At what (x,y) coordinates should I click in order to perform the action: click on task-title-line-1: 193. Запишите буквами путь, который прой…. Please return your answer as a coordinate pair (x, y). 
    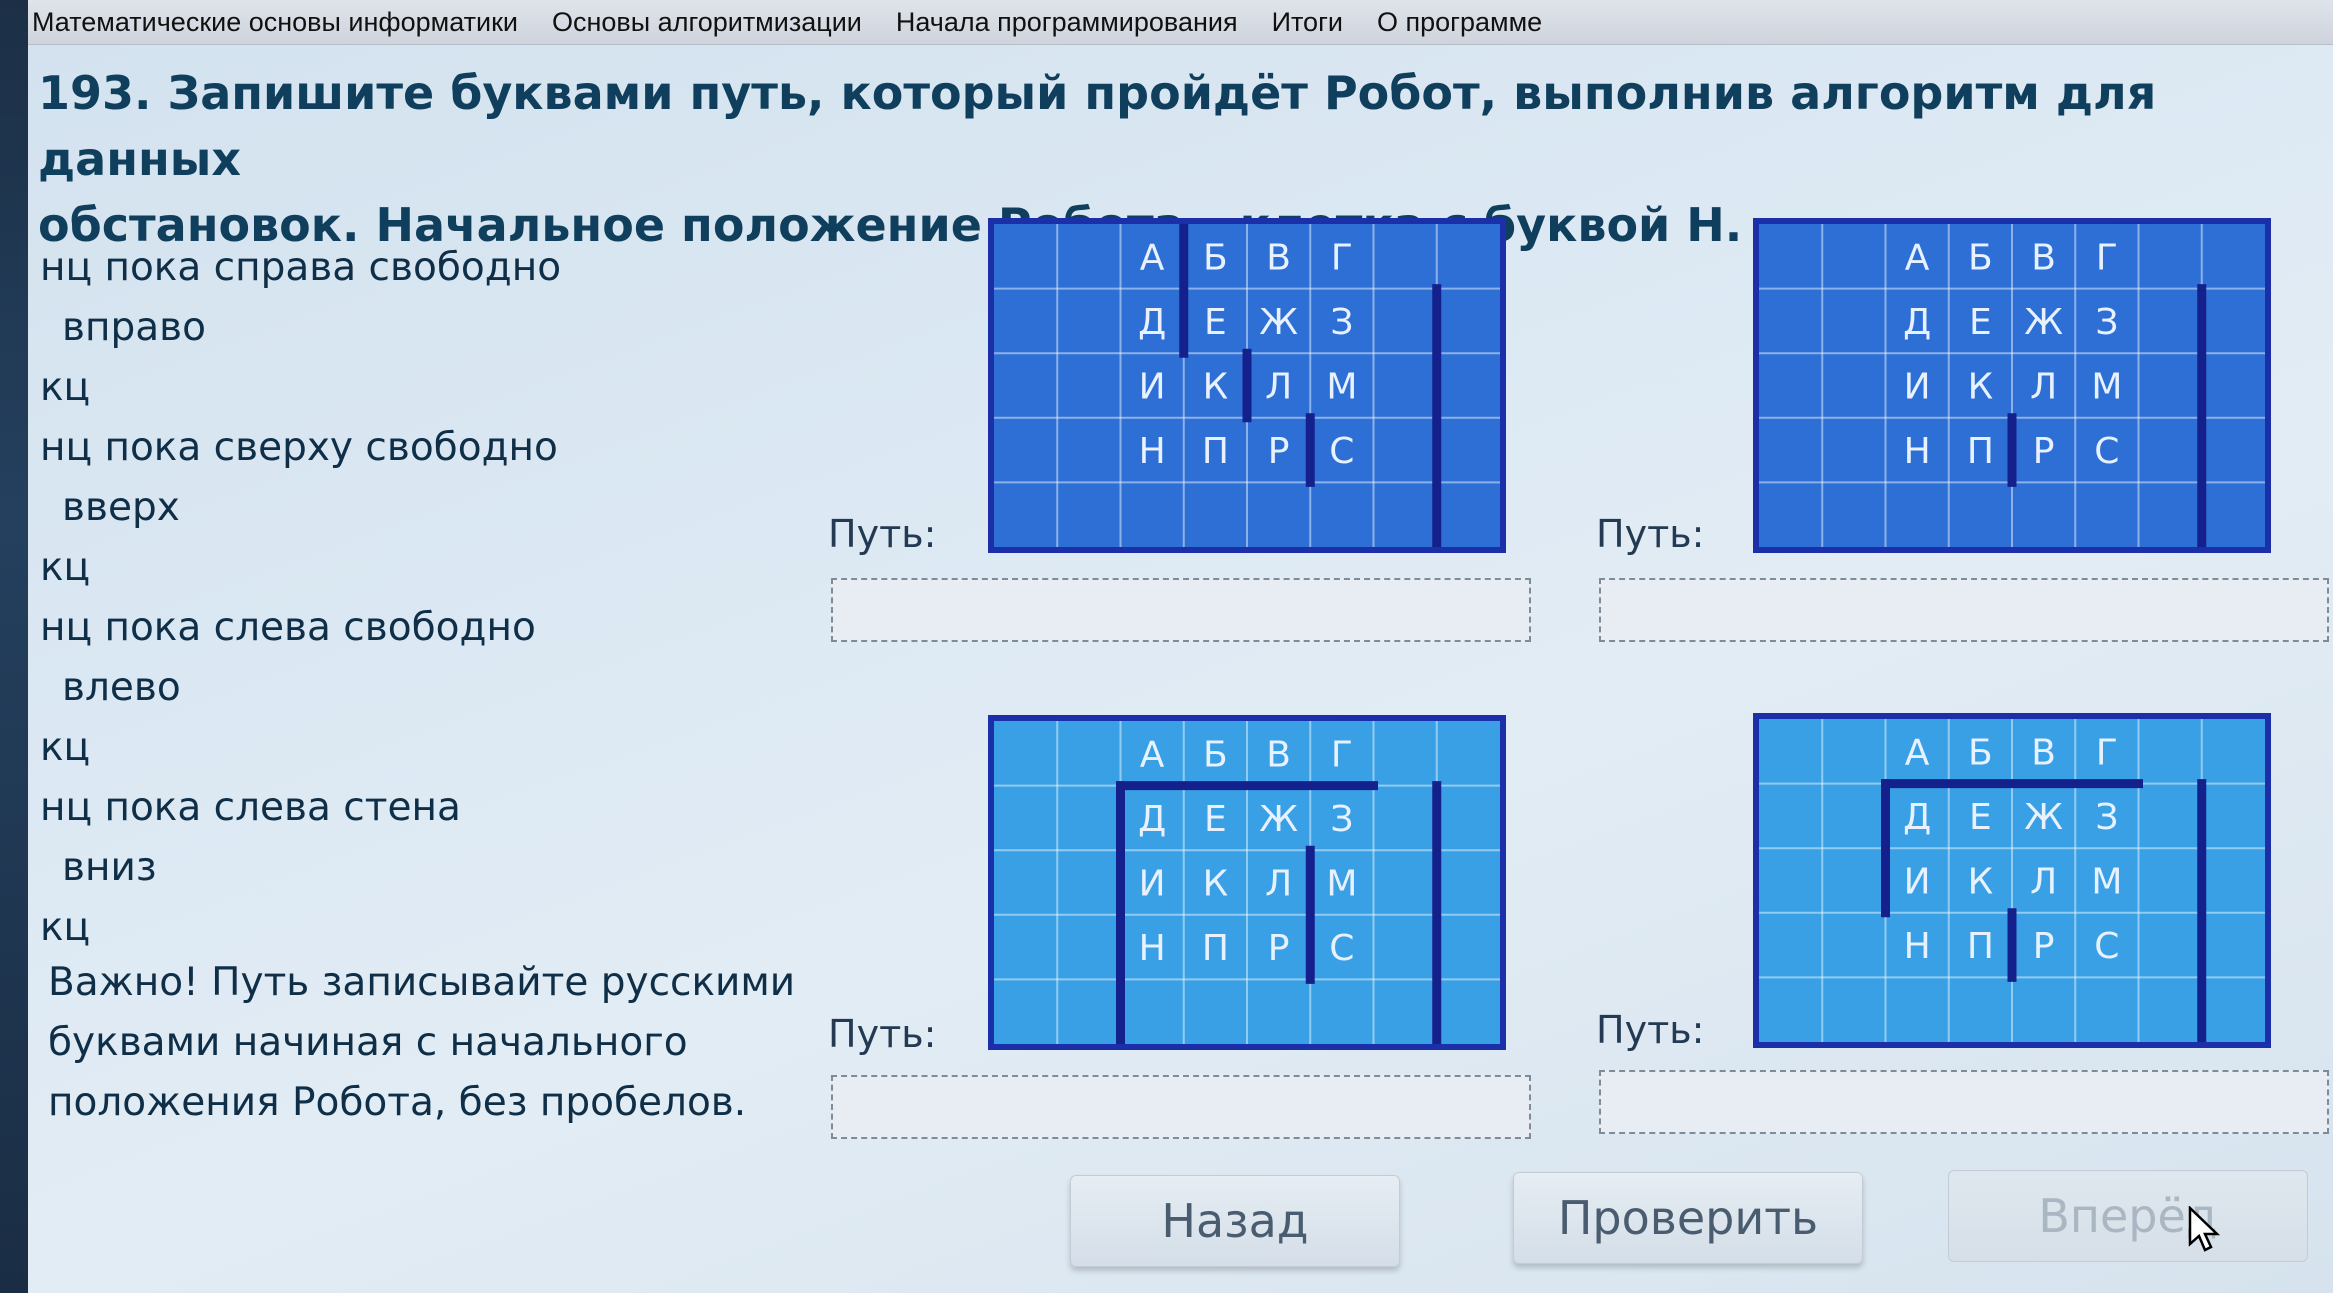
    Looking at the image, I should click on (1097, 126).